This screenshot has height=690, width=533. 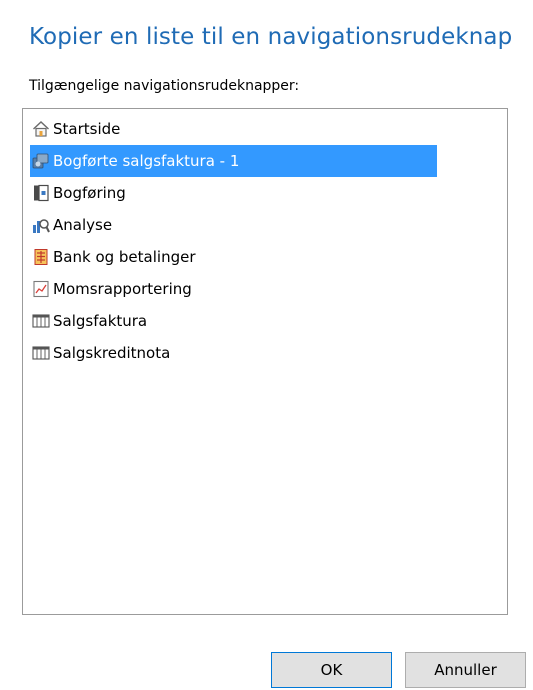 What do you see at coordinates (41, 289) in the screenshot?
I see `report-chart-icon` at bounding box center [41, 289].